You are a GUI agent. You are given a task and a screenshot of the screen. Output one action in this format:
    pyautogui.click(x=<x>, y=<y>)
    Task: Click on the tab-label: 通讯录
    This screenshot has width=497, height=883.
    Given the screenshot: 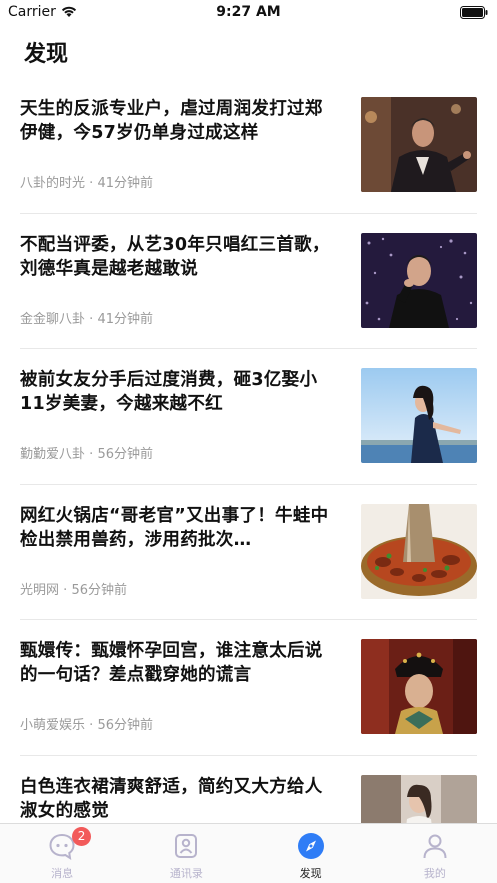 What is the action you would take?
    pyautogui.click(x=186, y=873)
    